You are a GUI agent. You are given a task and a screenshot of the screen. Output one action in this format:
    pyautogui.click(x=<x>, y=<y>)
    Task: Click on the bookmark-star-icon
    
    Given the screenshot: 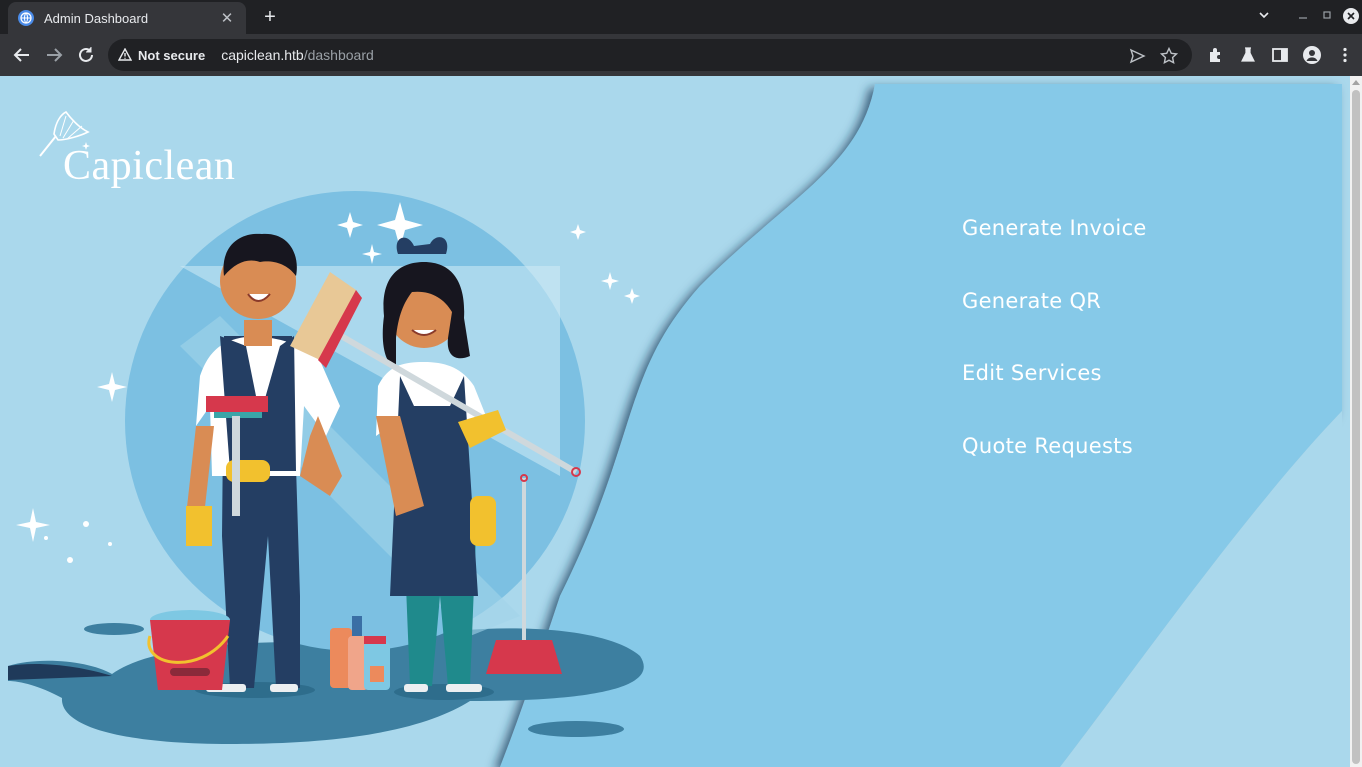 What is the action you would take?
    pyautogui.click(x=1169, y=55)
    